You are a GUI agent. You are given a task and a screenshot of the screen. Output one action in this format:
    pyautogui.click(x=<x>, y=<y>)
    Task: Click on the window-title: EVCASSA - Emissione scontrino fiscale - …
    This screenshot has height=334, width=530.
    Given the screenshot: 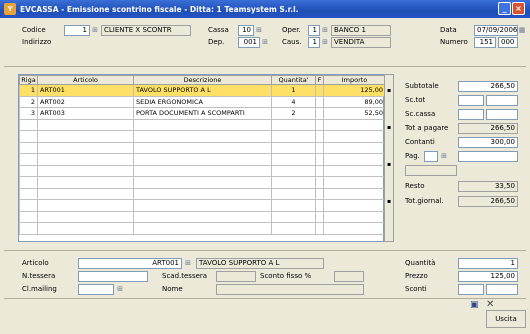 What is the action you would take?
    pyautogui.click(x=159, y=9)
    